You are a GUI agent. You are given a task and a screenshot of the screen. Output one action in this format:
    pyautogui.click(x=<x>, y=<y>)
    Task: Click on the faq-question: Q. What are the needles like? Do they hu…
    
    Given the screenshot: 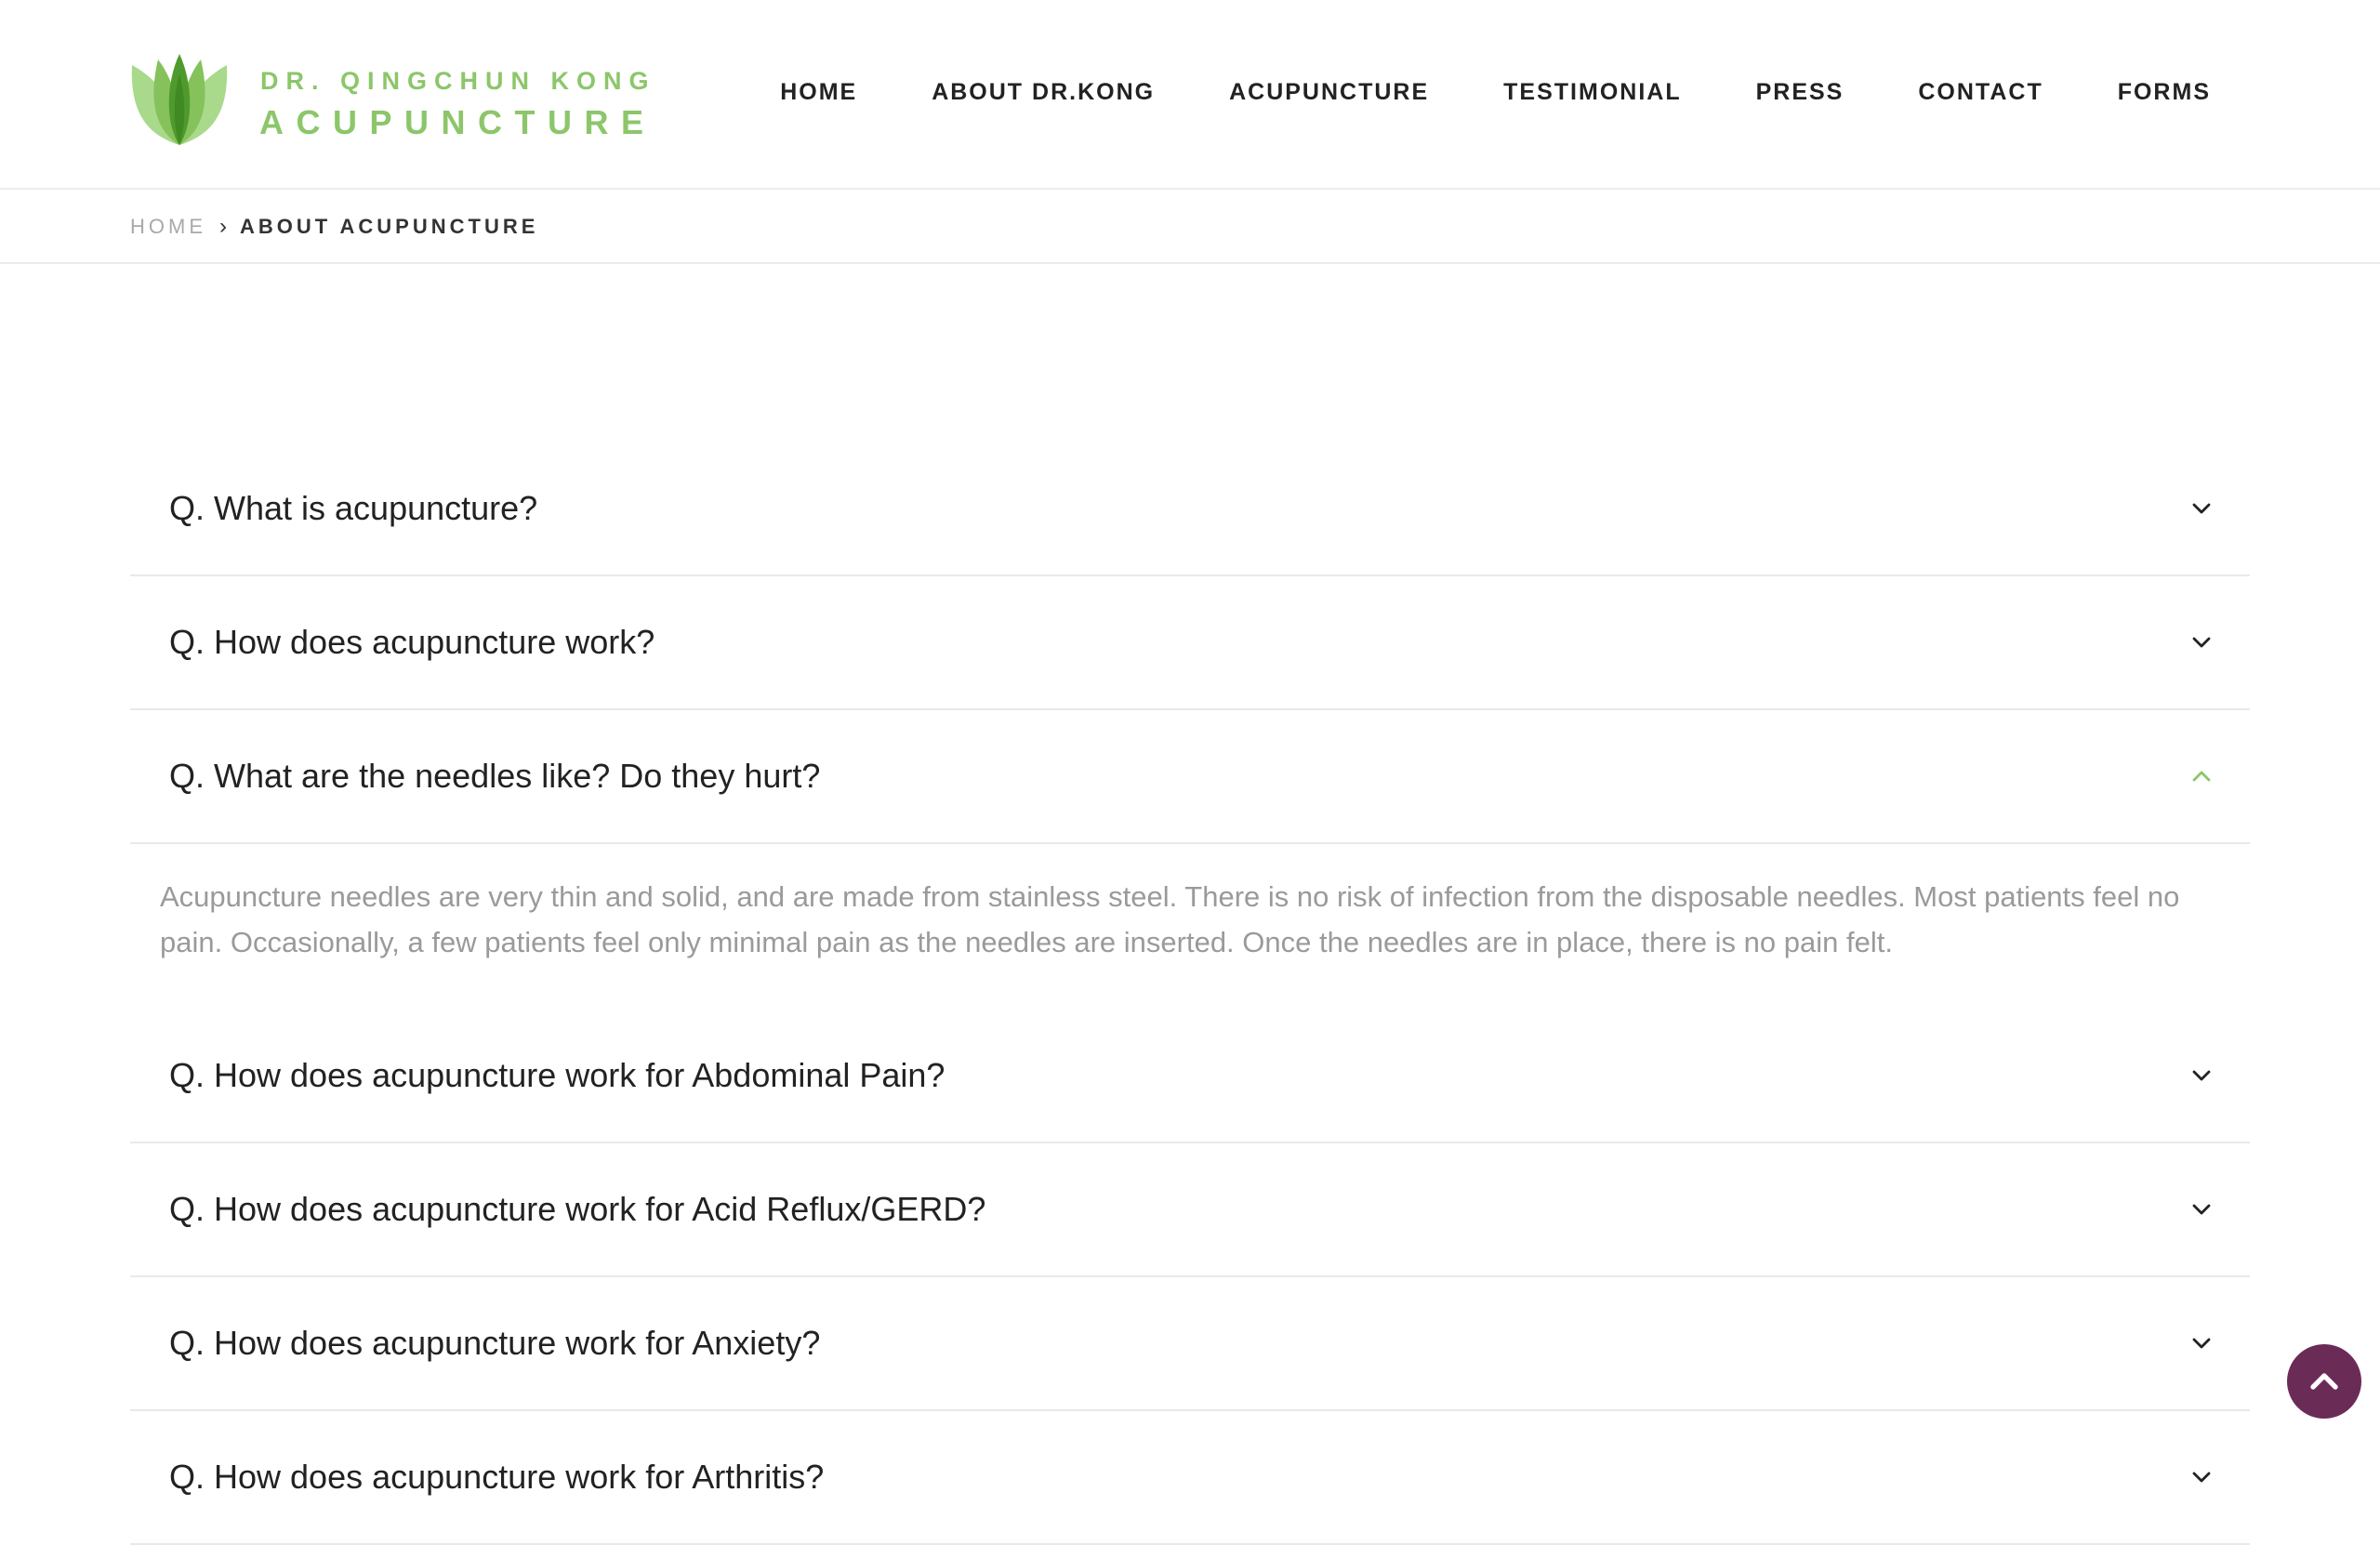 What is the action you would take?
    pyautogui.click(x=495, y=776)
    